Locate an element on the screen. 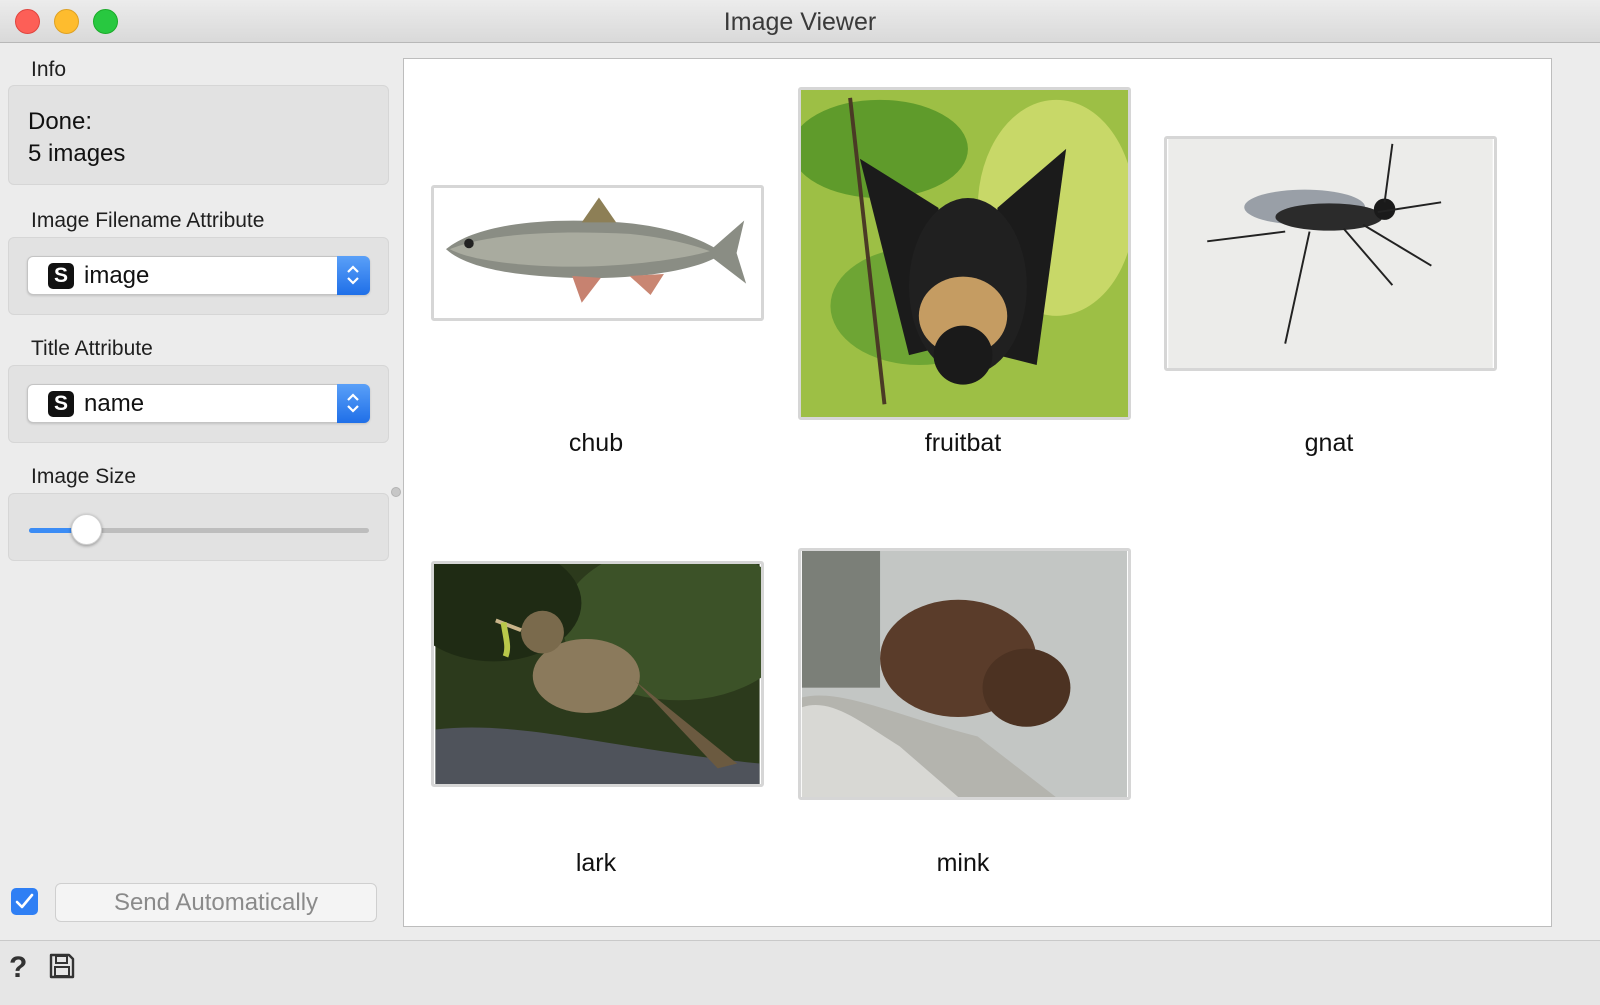  title-attribute-box: S name is located at coordinates (198, 404).